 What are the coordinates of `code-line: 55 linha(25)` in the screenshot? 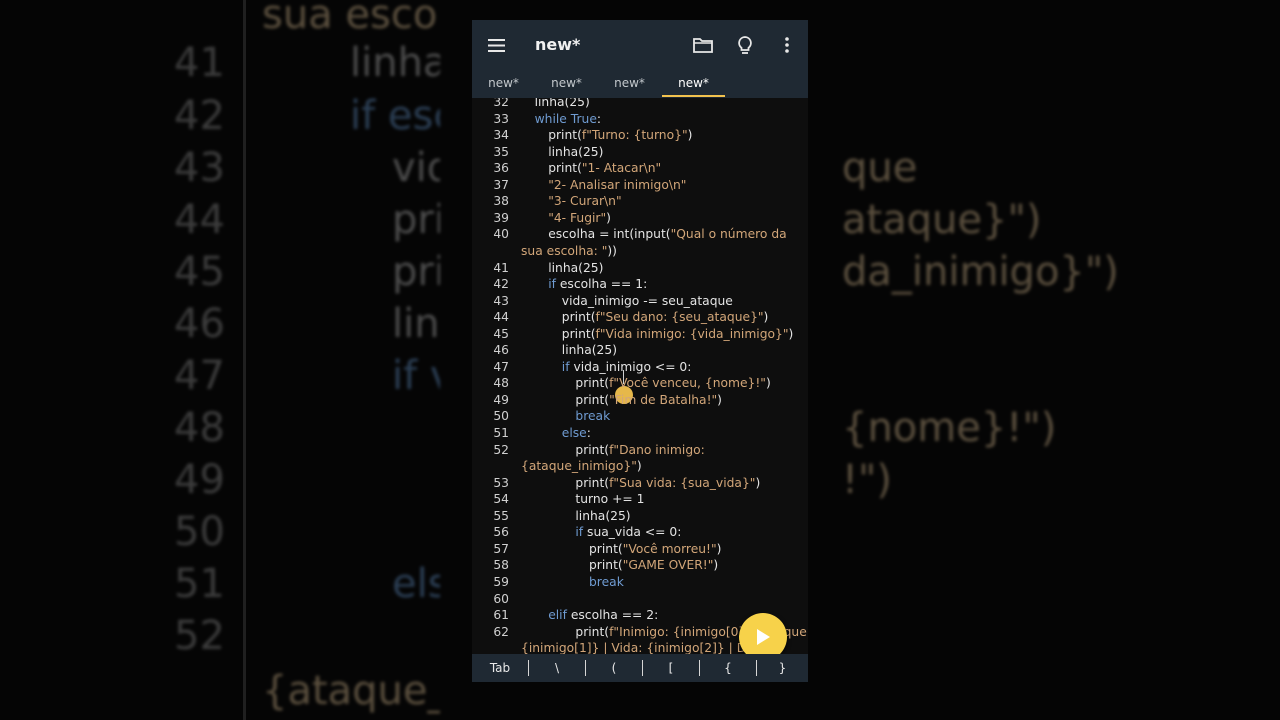 It's located at (640, 516).